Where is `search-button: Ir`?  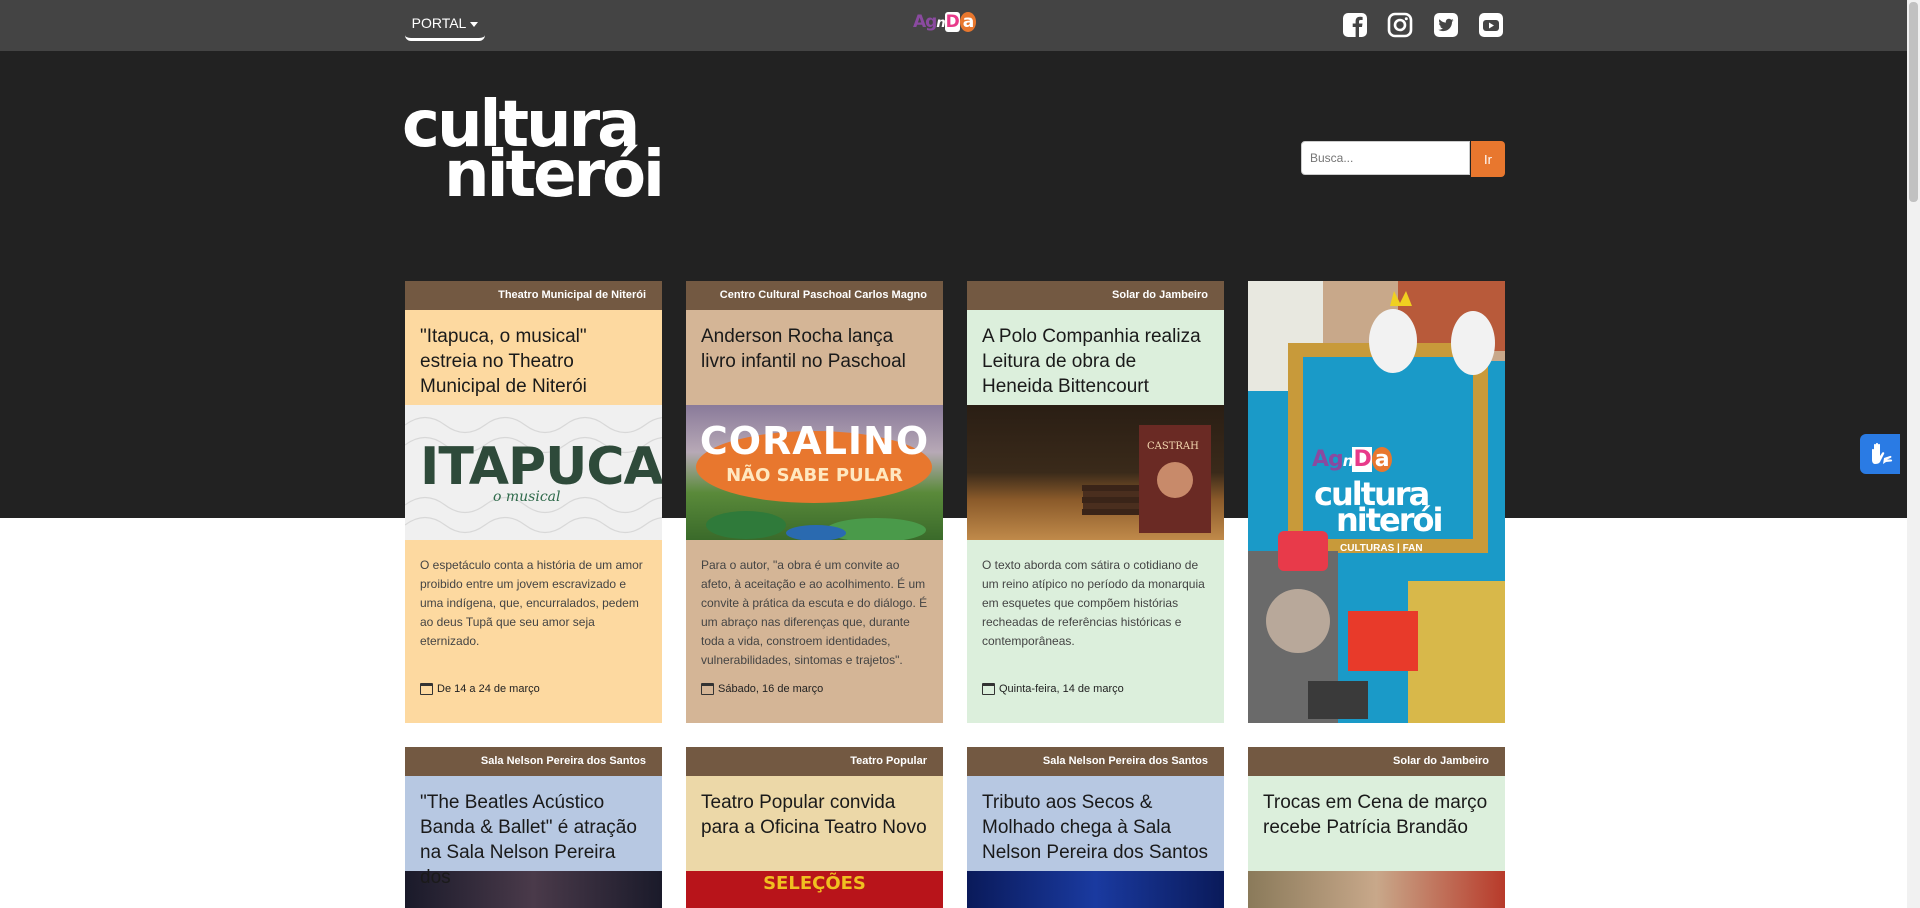
search-button: Ir is located at coordinates (1488, 159).